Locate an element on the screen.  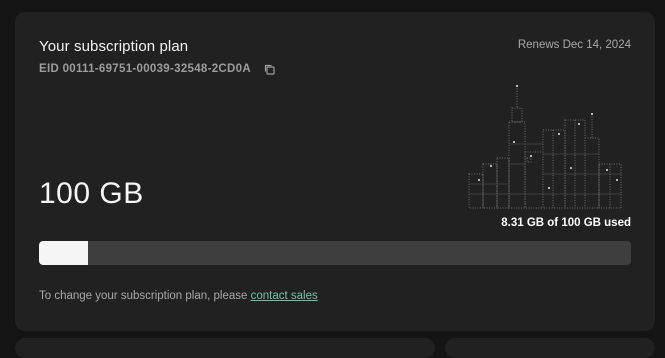
plan-change-text: To change your subscription plan, please is located at coordinates (145, 296).